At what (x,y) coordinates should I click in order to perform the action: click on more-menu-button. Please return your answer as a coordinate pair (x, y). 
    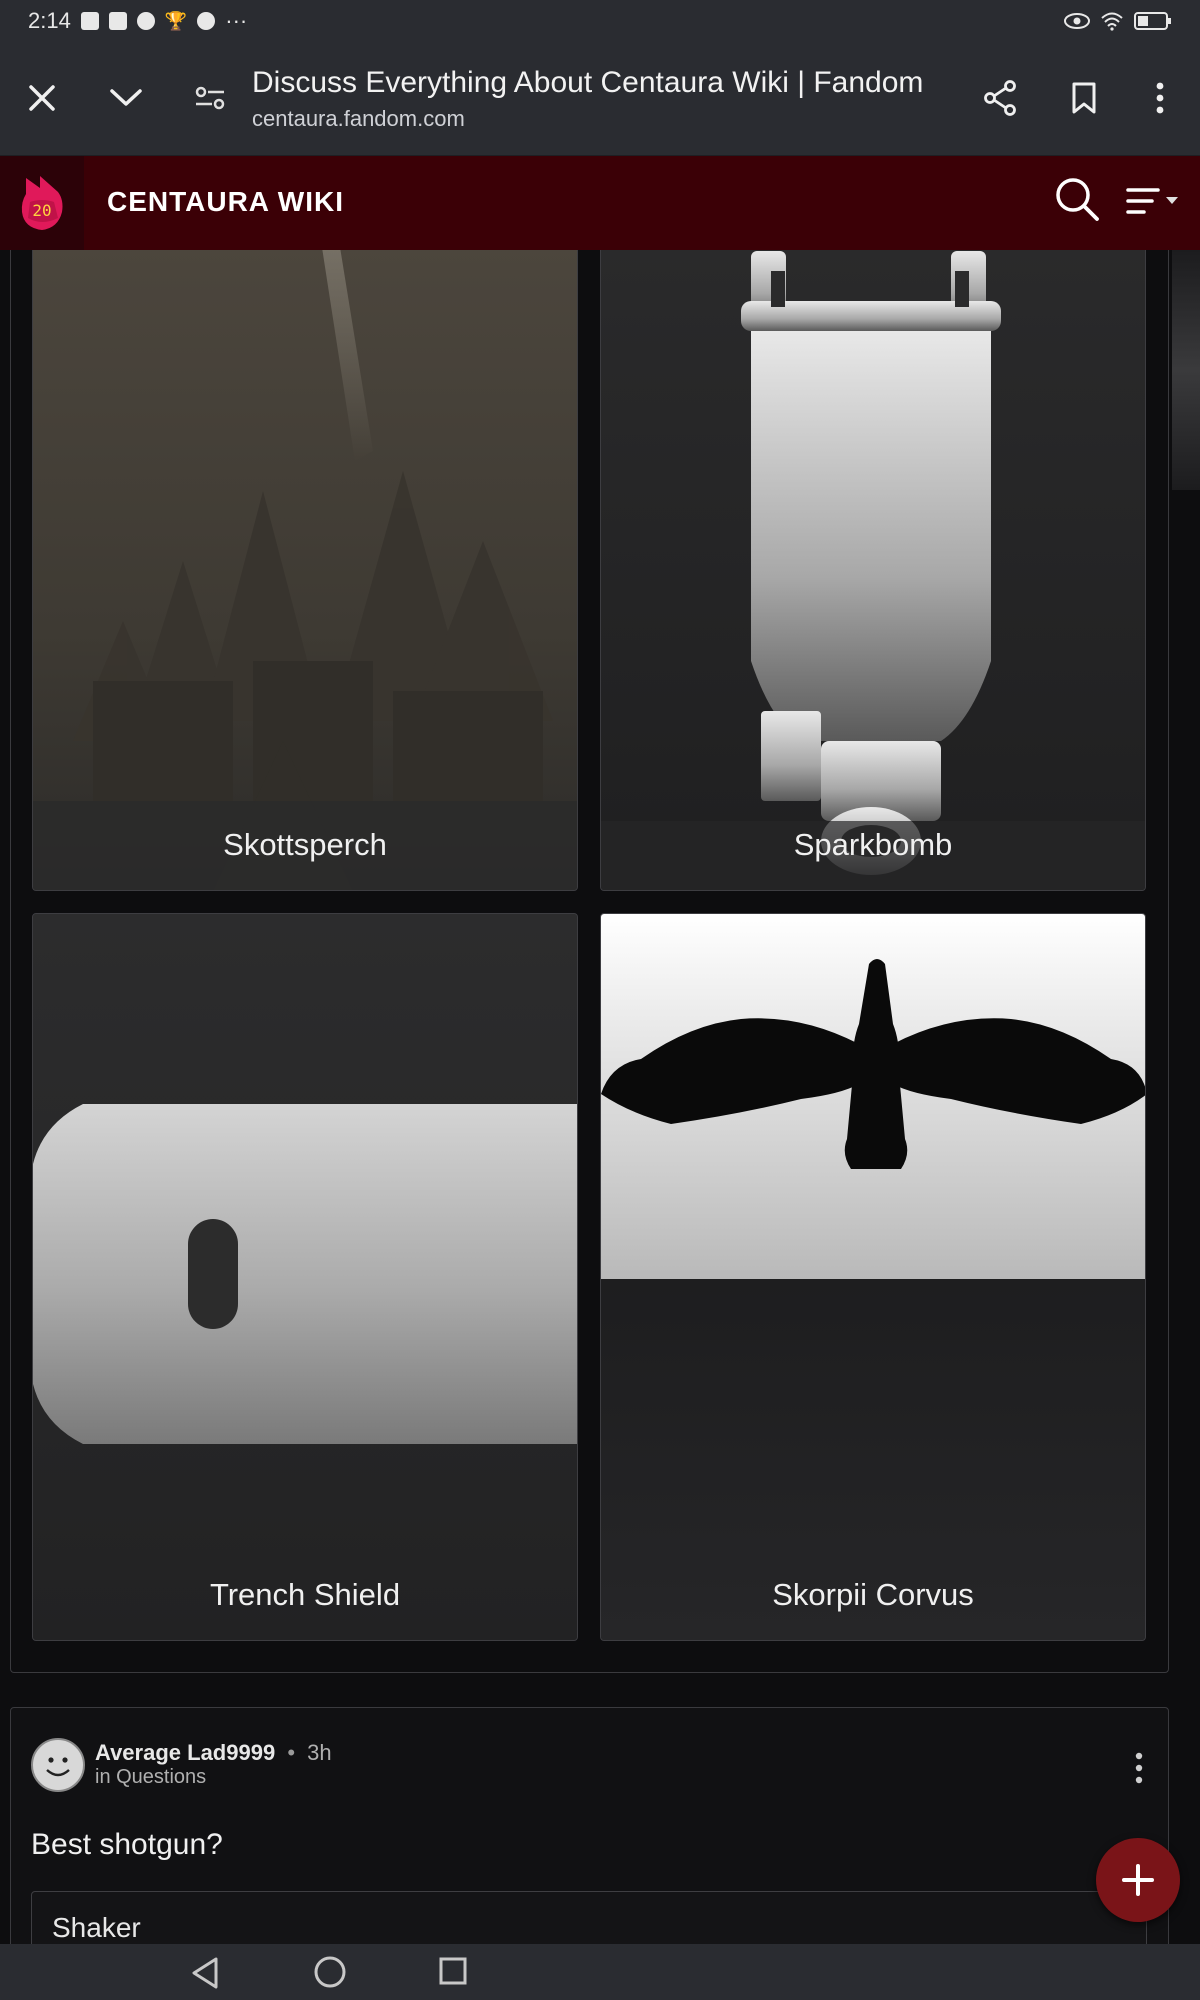
    Looking at the image, I should click on (1160, 98).